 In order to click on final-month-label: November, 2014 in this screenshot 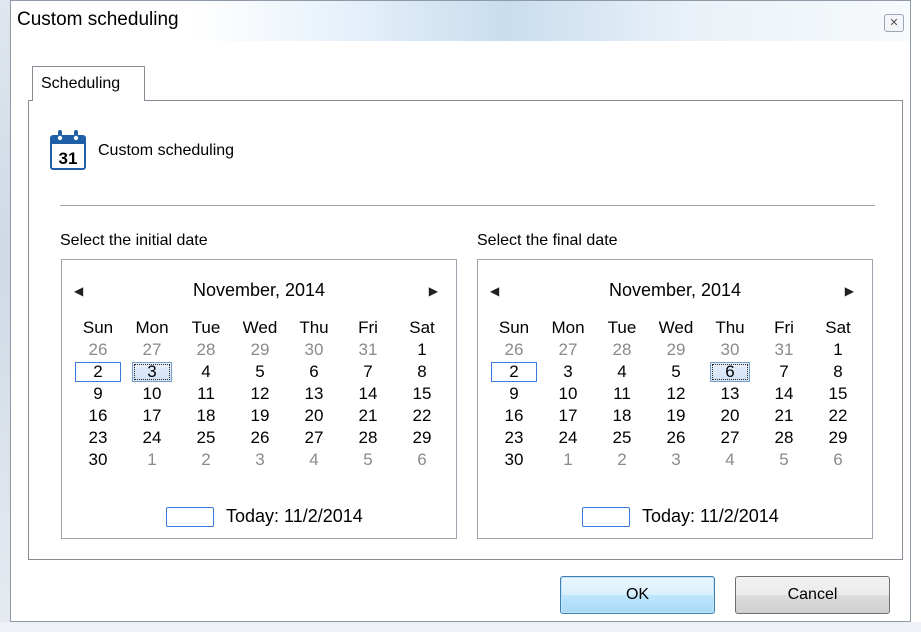, I will do `click(675, 290)`.